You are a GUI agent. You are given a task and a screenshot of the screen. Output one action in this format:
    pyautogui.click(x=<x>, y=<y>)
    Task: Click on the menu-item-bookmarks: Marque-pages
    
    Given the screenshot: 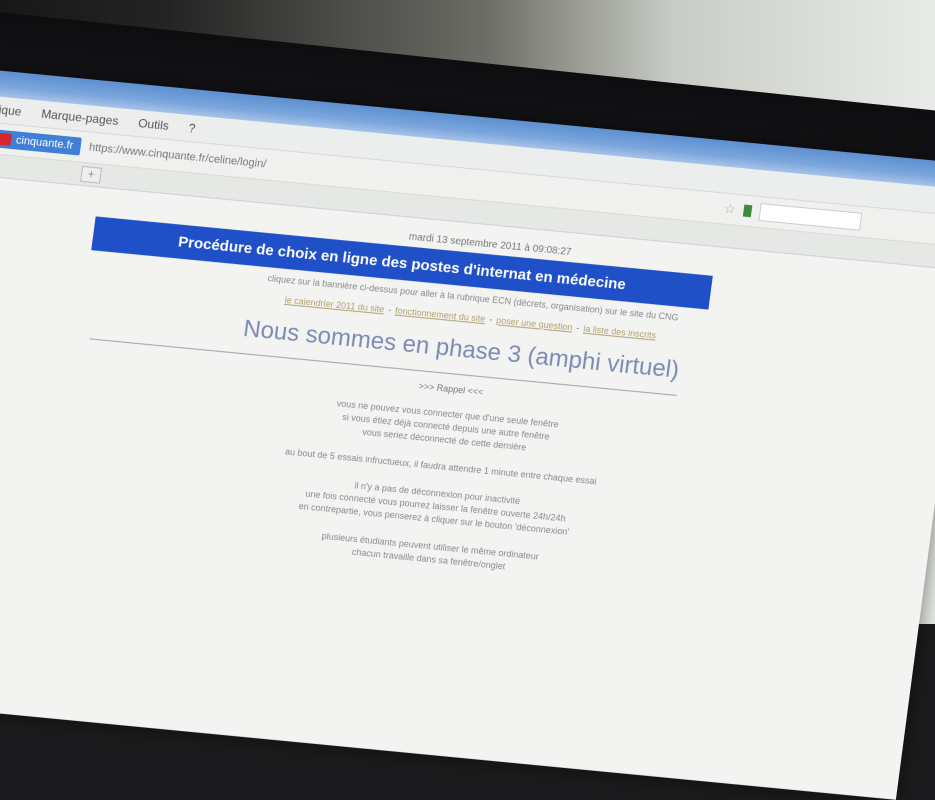 What is the action you would take?
    pyautogui.click(x=79, y=117)
    